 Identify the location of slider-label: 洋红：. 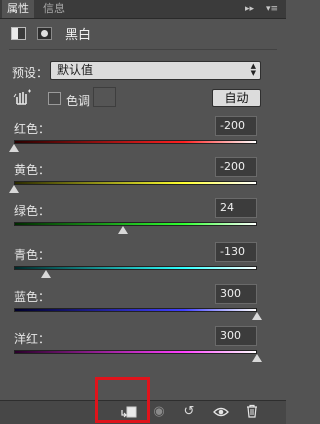
(32, 339).